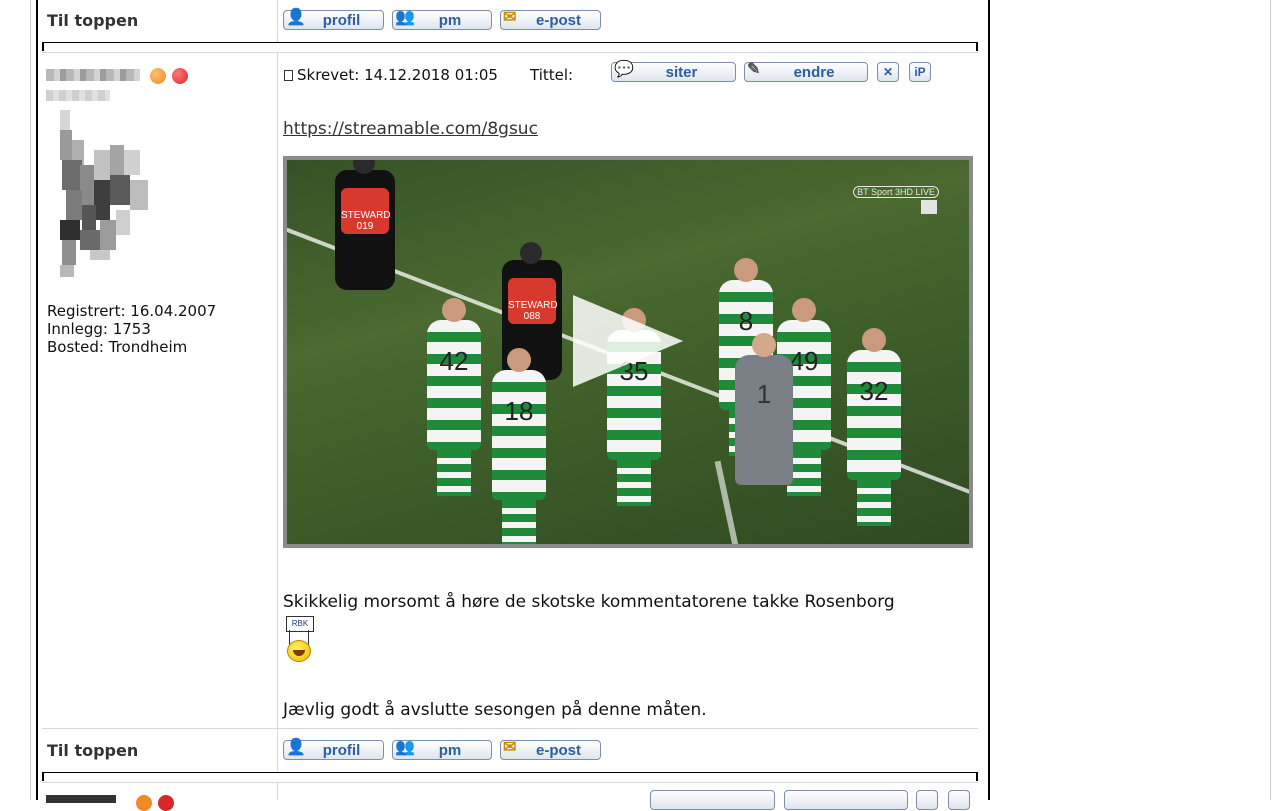 The width and height of the screenshot is (1280, 811). What do you see at coordinates (959, 800) in the screenshot?
I see `ip-button` at bounding box center [959, 800].